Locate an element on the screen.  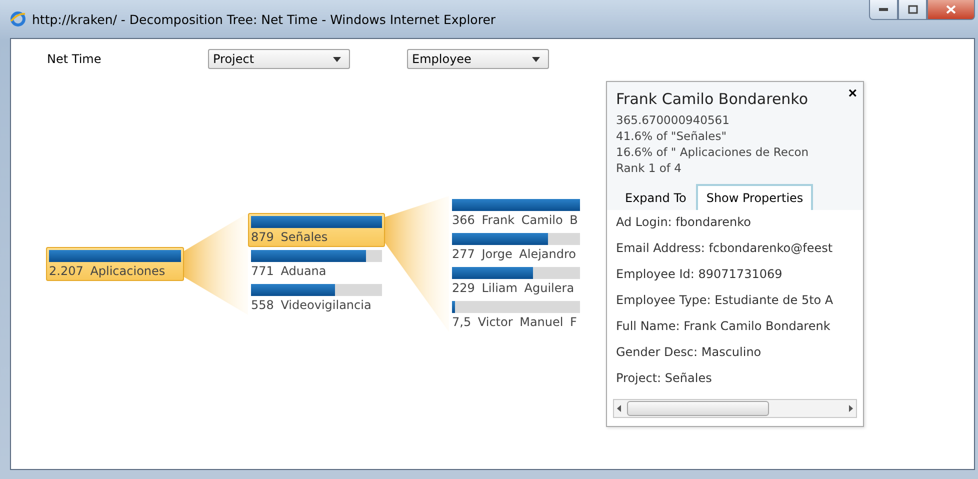
property-line: Ad Login: fbondarenko is located at coordinates (684, 222).